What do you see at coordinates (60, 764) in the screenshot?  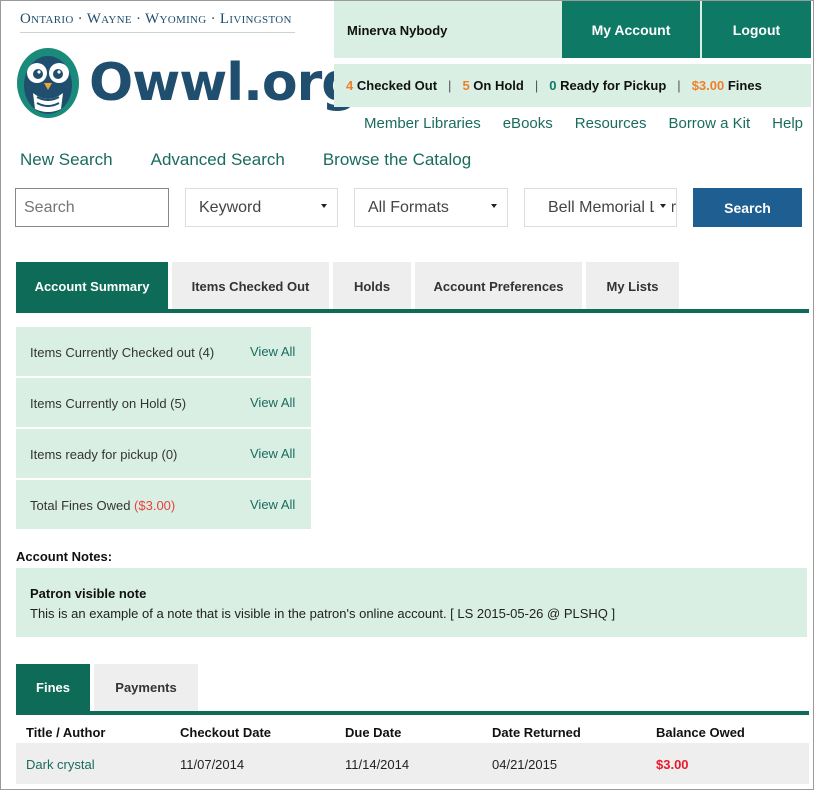 I see `fine-item-title-link: Dark crystal` at bounding box center [60, 764].